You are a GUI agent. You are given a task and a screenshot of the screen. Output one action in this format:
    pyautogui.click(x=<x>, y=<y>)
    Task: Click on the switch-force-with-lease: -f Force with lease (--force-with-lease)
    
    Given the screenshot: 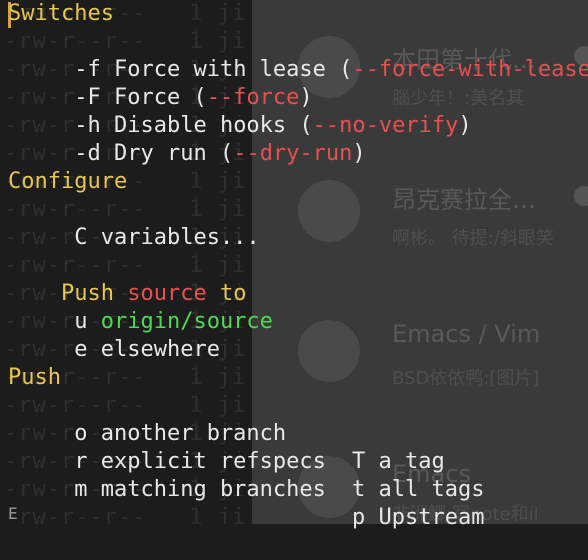 What is the action you would take?
    pyautogui.click(x=298, y=55)
    